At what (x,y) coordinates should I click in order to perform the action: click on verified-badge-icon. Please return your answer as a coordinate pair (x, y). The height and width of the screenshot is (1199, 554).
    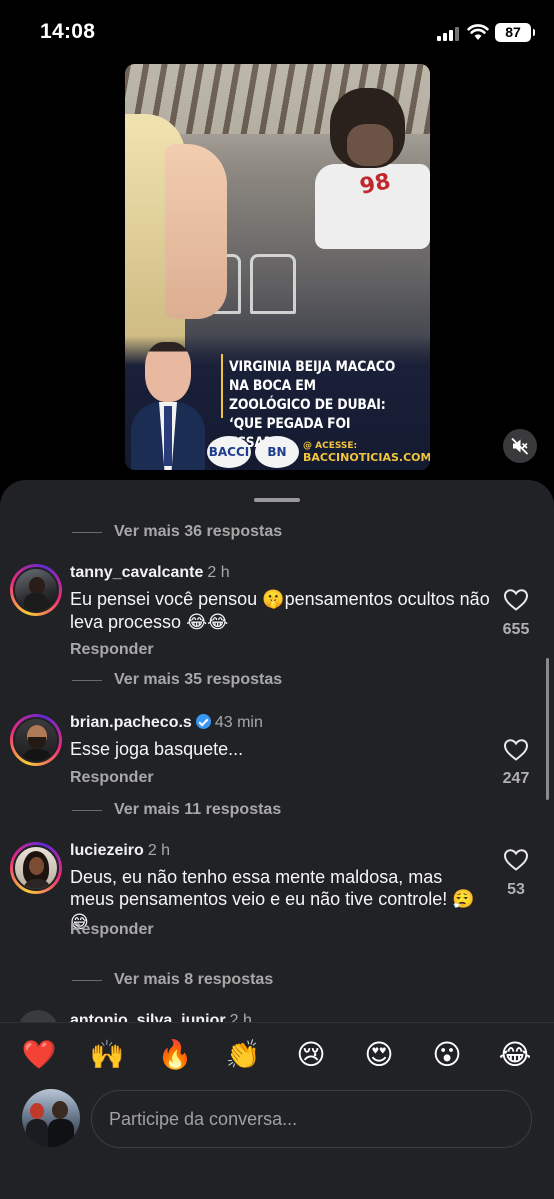
    Looking at the image, I should click on (203, 721).